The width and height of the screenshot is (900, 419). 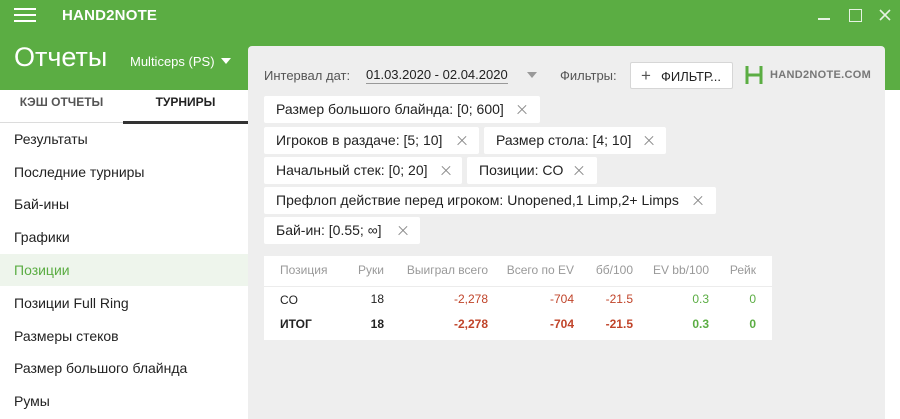 I want to click on filter-chip: Начальный стек: [0; 20], so click(x=363, y=170).